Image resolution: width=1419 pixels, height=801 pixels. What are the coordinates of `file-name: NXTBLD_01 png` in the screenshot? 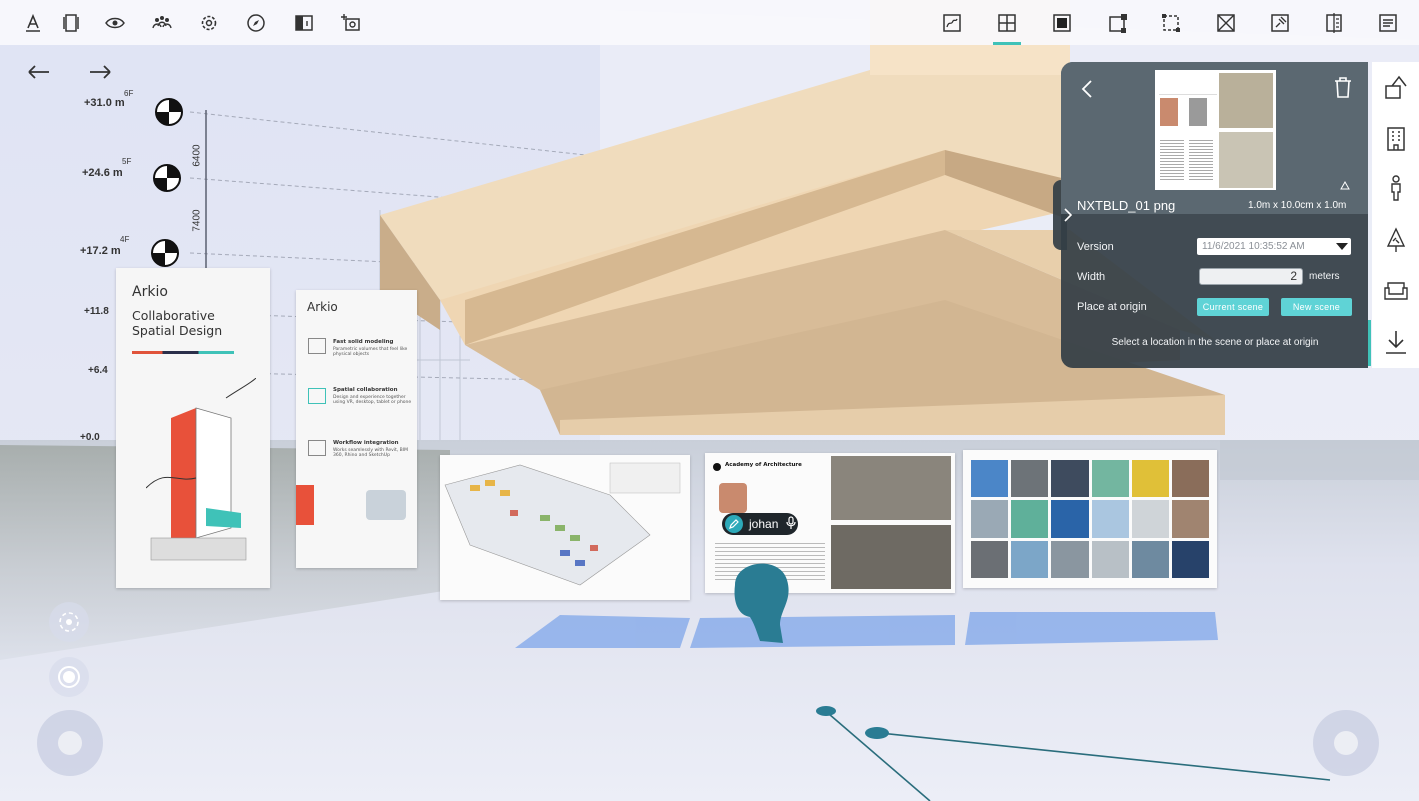 It's located at (1126, 205).